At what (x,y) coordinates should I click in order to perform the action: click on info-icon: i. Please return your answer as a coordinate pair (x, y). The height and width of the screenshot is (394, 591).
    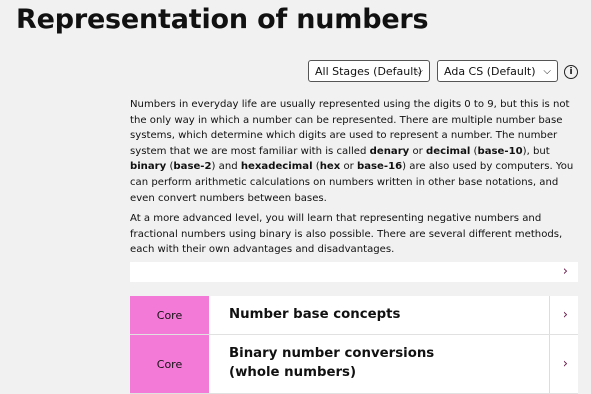
    Looking at the image, I should click on (571, 72).